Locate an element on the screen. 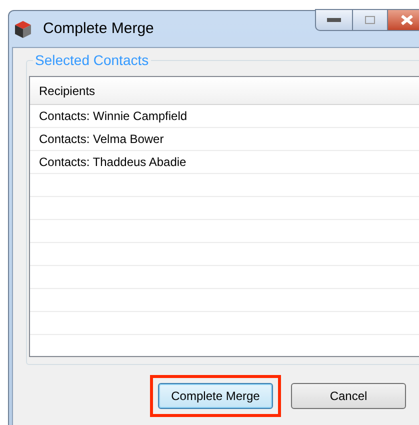 The image size is (419, 425). maximize-icon is located at coordinates (370, 20).